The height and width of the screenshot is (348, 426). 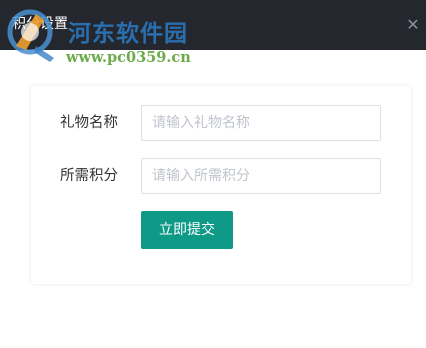 What do you see at coordinates (40, 24) in the screenshot?
I see `dialog-title: 积分设置` at bounding box center [40, 24].